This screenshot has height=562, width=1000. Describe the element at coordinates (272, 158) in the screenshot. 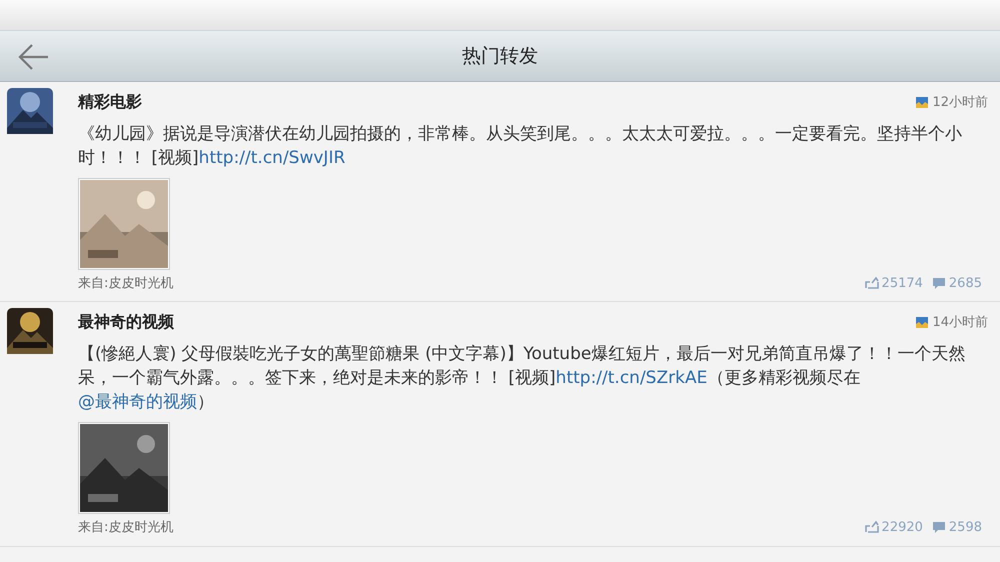

I see `post-link: http://t.cn/SwvJIR` at that location.